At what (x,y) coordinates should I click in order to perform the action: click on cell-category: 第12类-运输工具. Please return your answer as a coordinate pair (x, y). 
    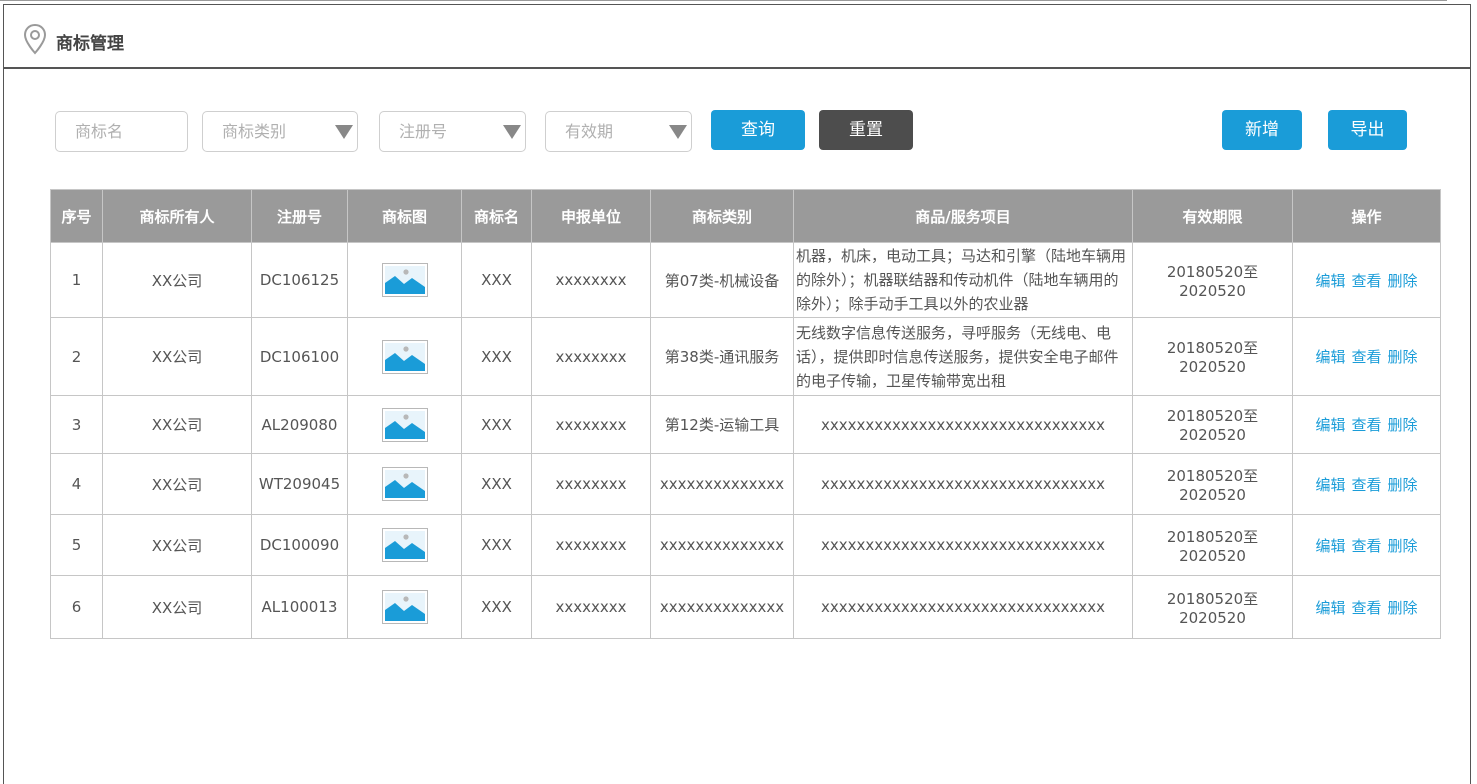
    Looking at the image, I should click on (722, 424).